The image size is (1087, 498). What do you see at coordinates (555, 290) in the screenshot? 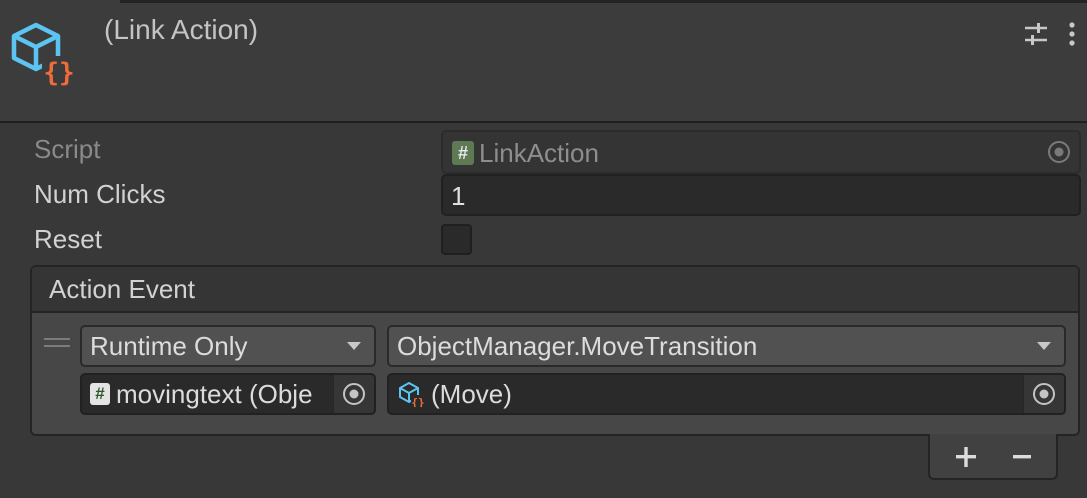
I see `action-event-header: Action Event` at bounding box center [555, 290].